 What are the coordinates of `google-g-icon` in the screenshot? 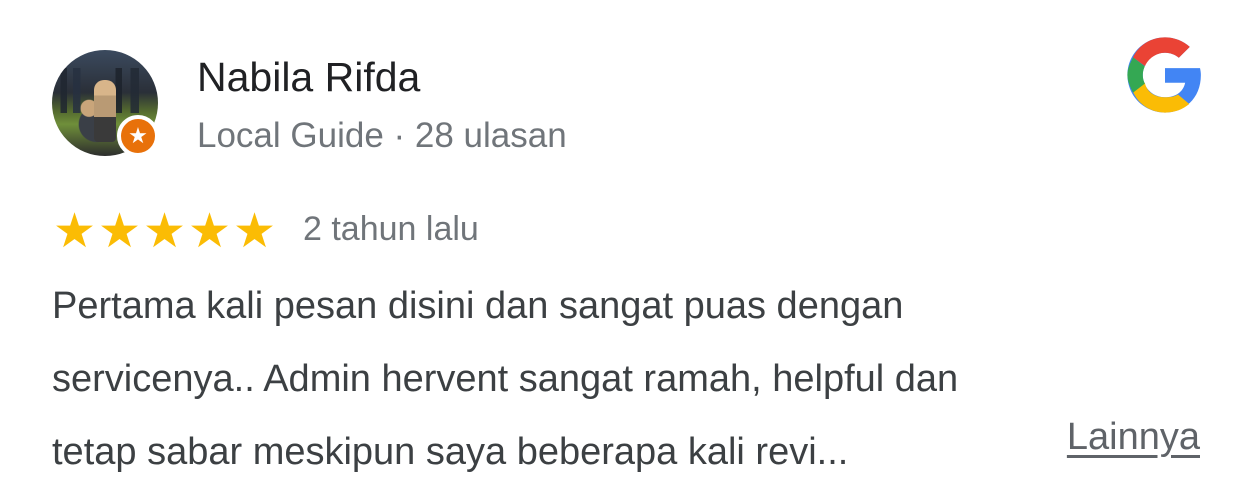 It's located at (1164, 75).